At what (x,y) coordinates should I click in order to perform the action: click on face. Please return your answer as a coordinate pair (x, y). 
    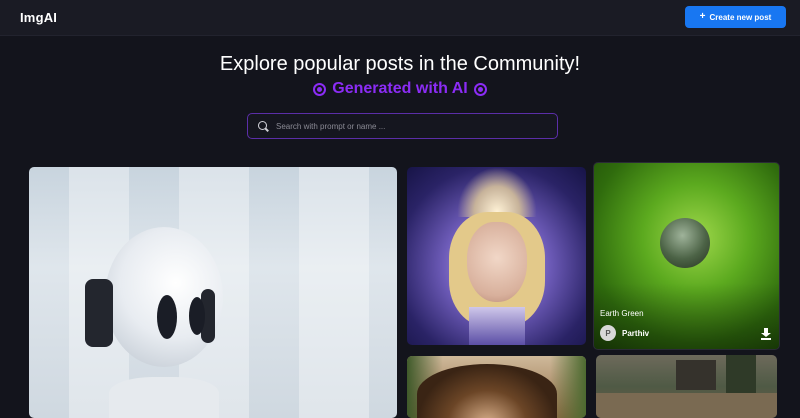
    Looking at the image, I should click on (497, 262).